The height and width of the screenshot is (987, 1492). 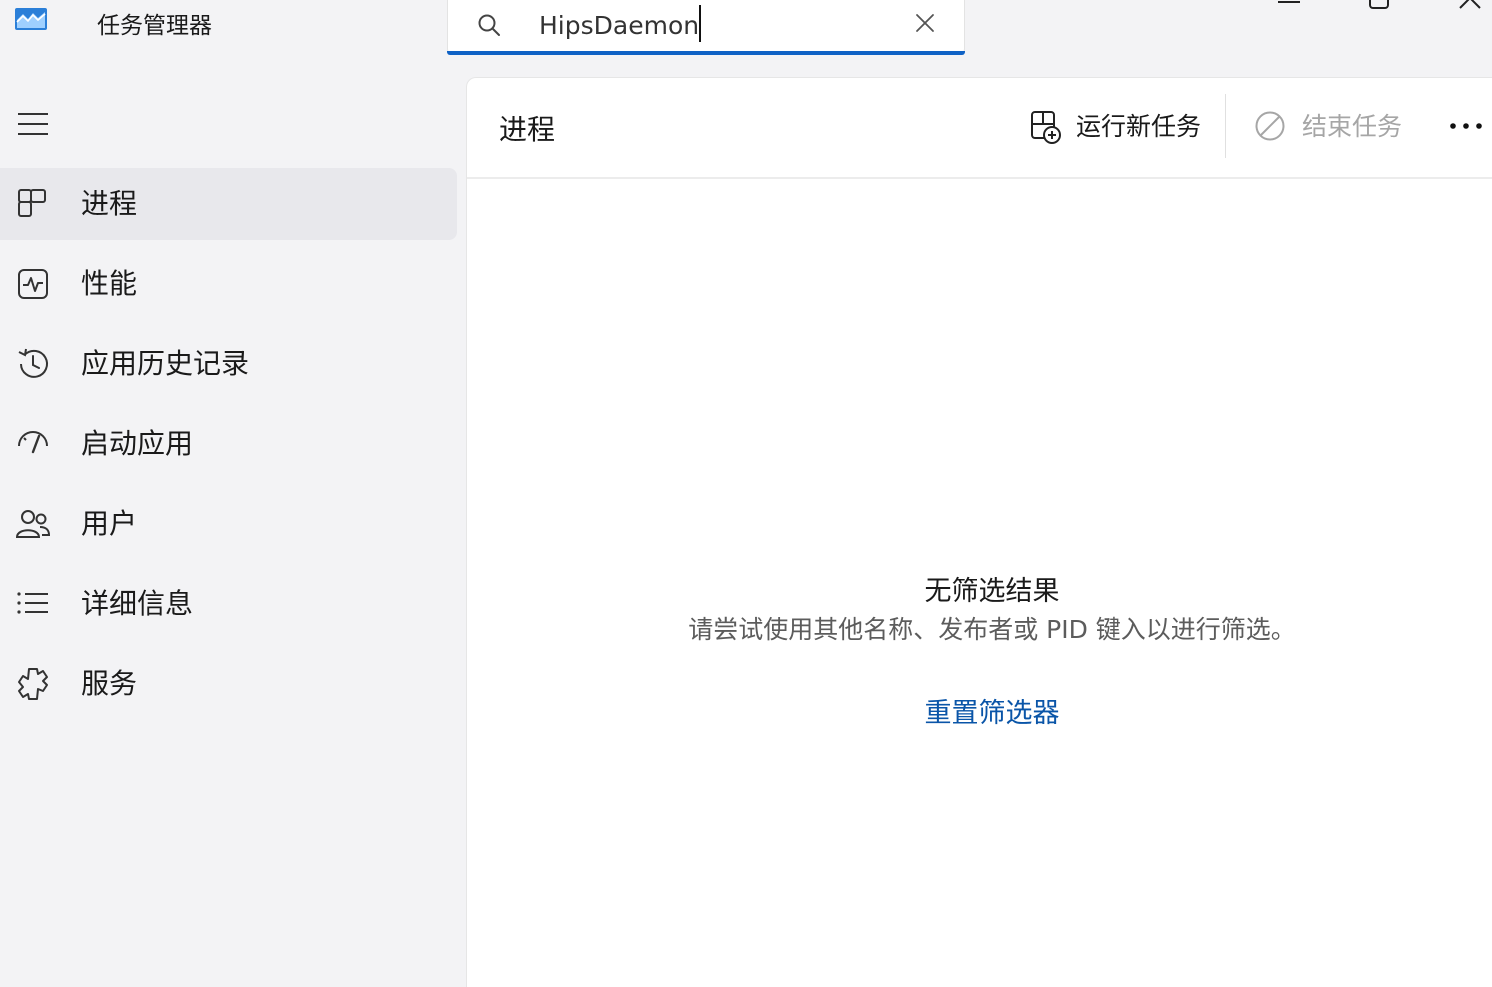 I want to click on sidebar-item-label: 用户, so click(x=109, y=523).